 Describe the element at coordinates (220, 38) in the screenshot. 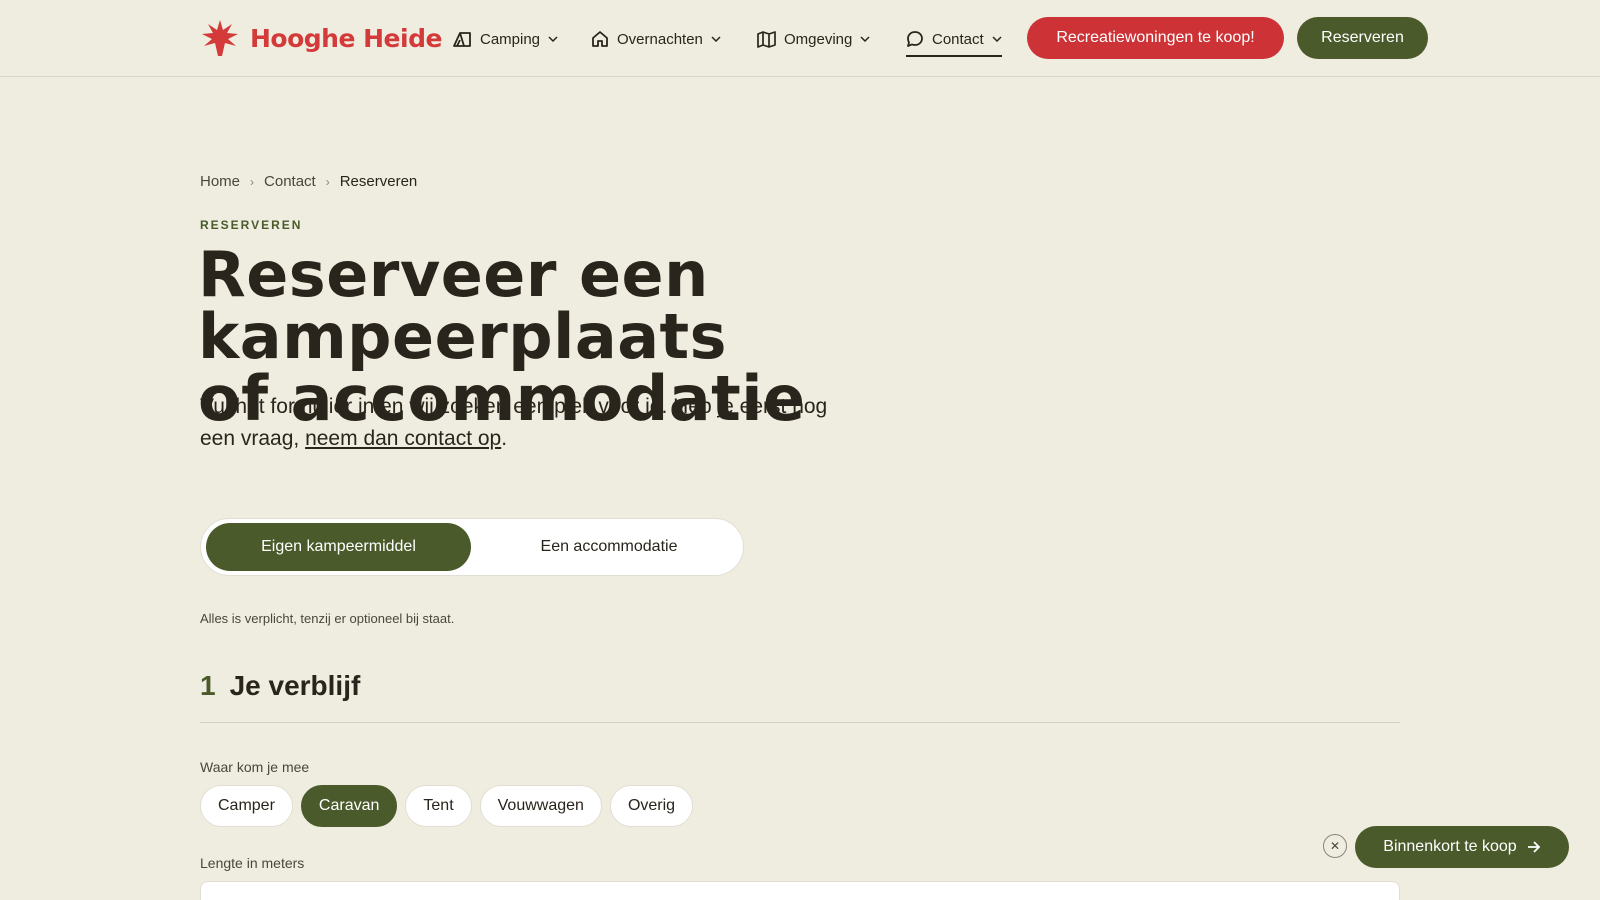

I see `tree-logo-icon` at that location.